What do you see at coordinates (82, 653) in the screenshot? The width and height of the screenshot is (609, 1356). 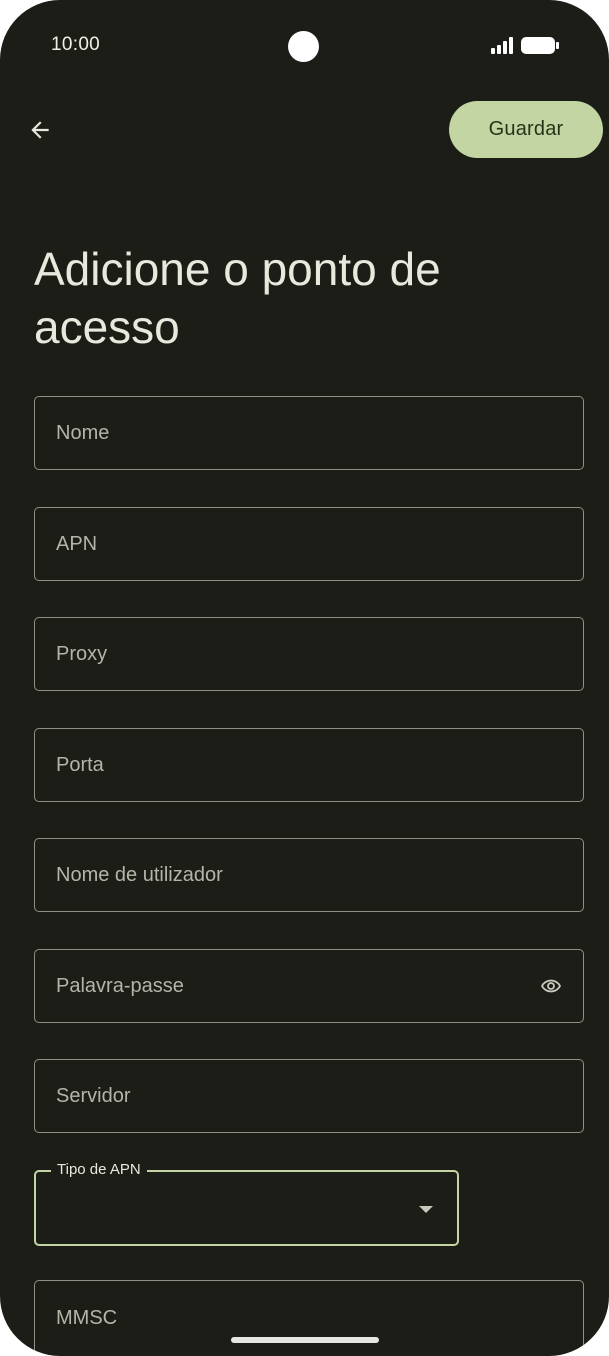 I see `proxy-field-placeholder: Proxy` at bounding box center [82, 653].